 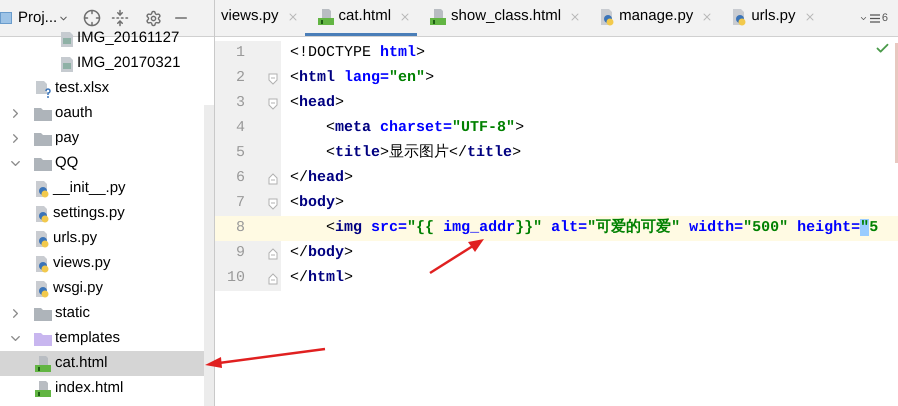 I want to click on tree-item: IMG_20170321, so click(x=102, y=63).